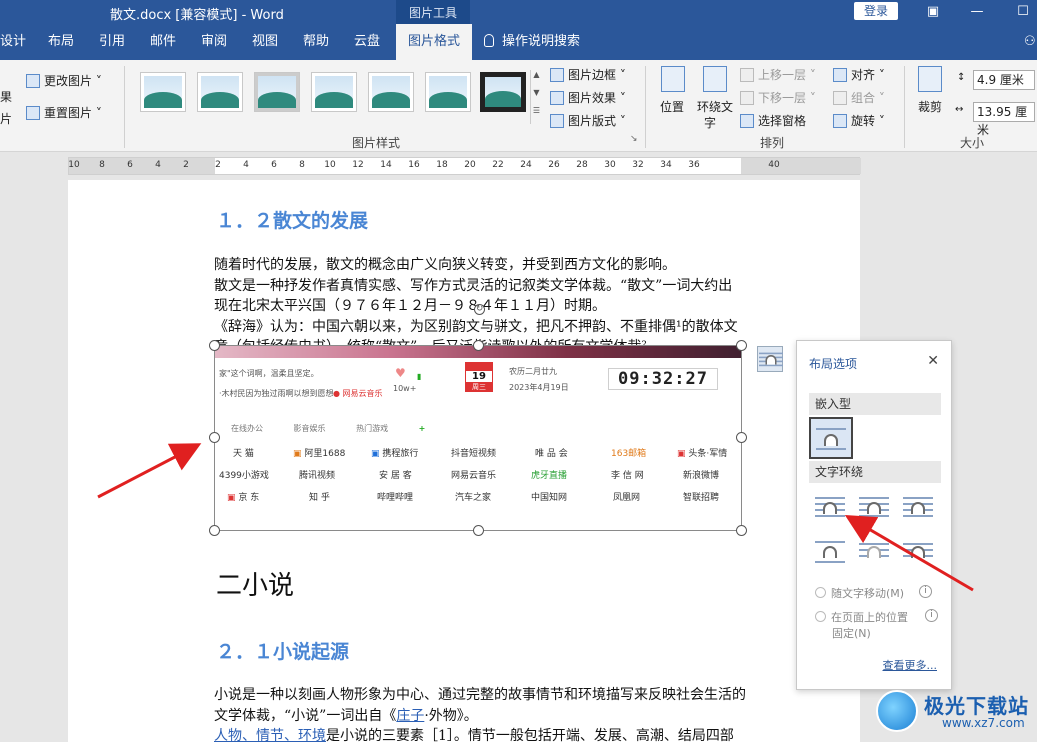 The image size is (1037, 742). Describe the element at coordinates (479, 309) in the screenshot. I see `rotate-handle-icon: ↻` at that location.